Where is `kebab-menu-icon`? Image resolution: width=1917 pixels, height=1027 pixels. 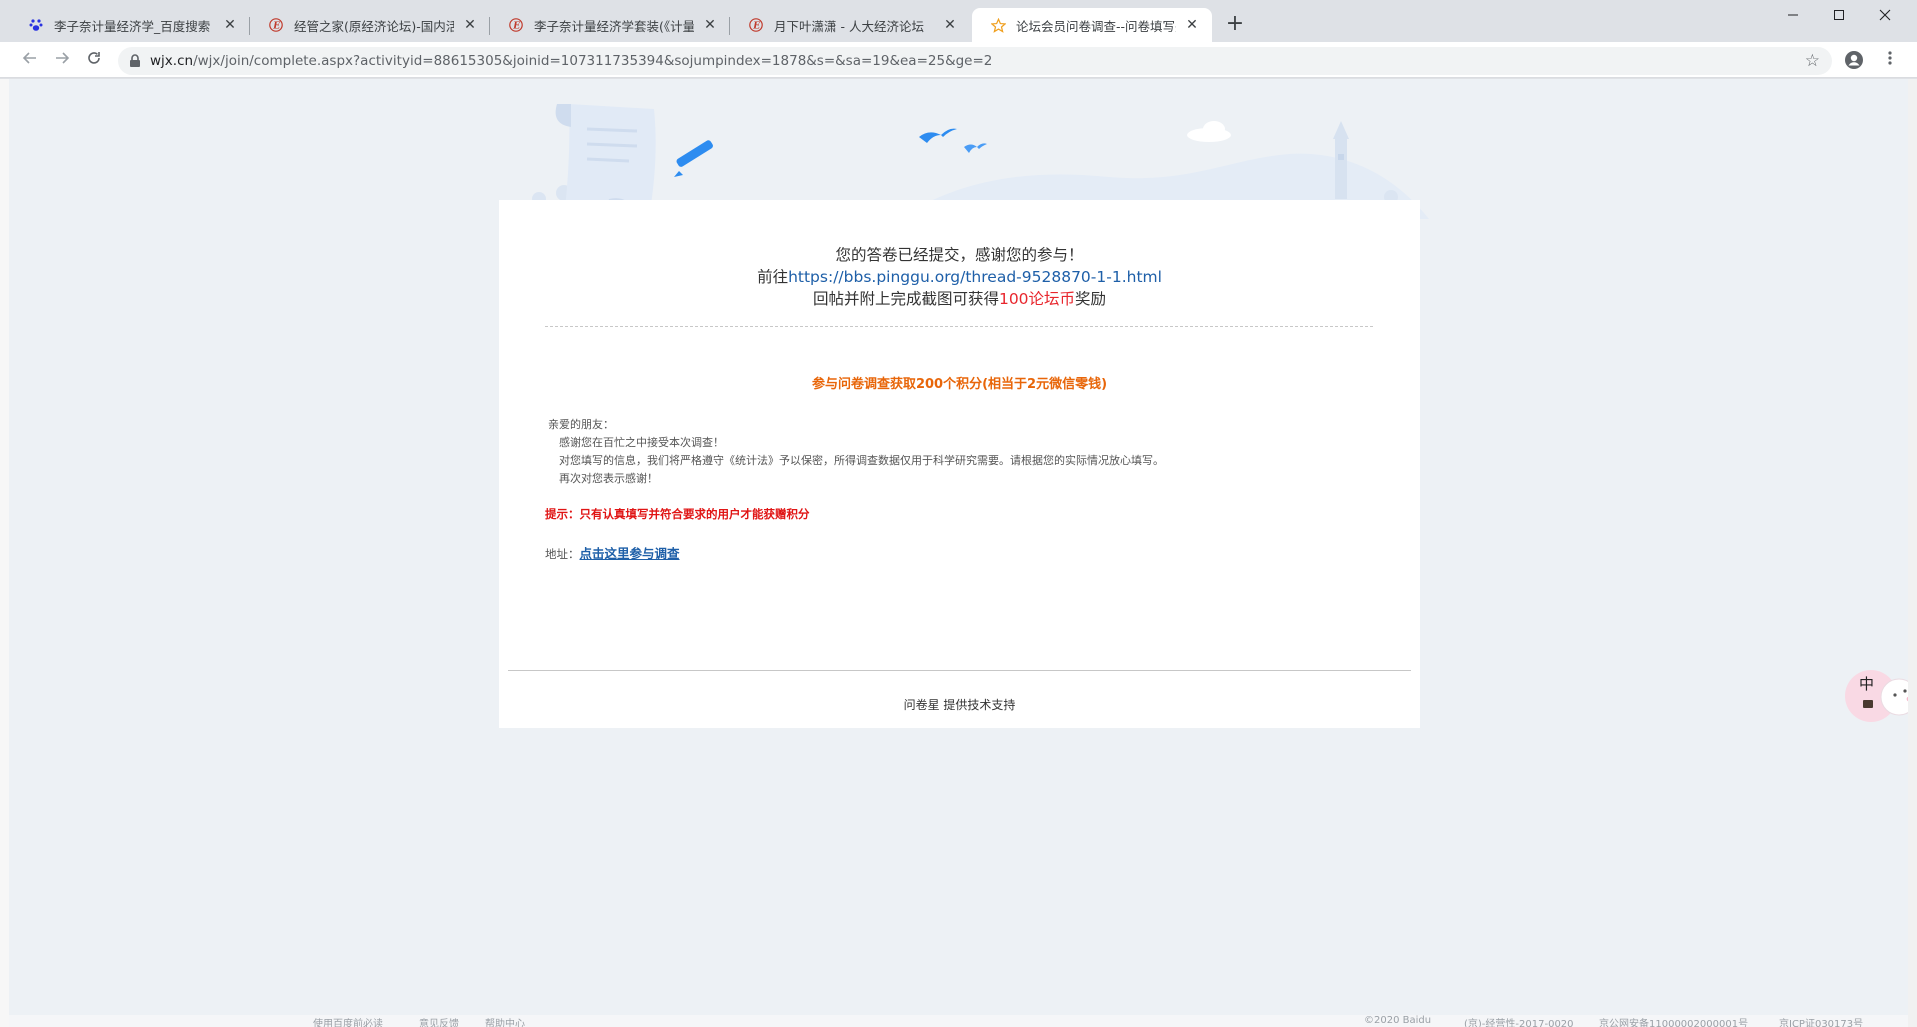
kebab-menu-icon is located at coordinates (1890, 58).